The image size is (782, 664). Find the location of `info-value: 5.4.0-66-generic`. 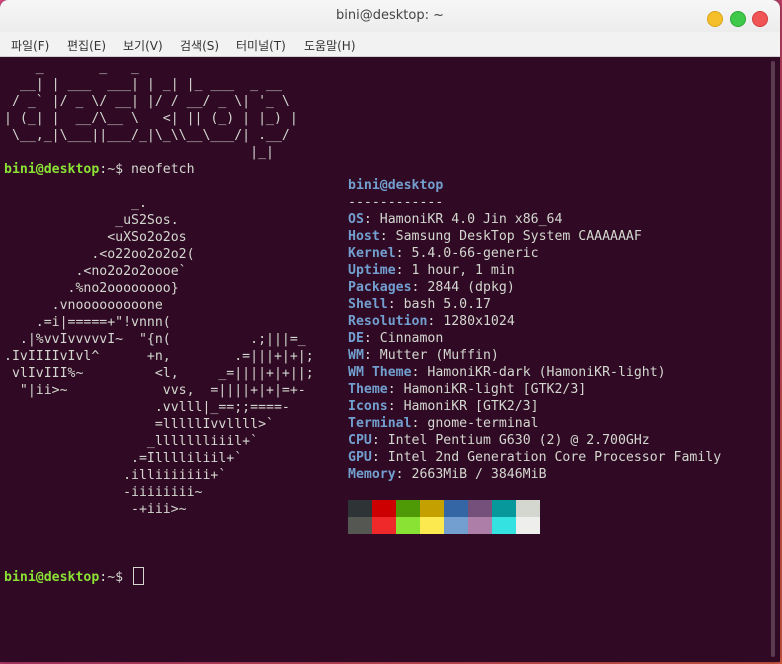

info-value: 5.4.0-66-generic is located at coordinates (475, 253).